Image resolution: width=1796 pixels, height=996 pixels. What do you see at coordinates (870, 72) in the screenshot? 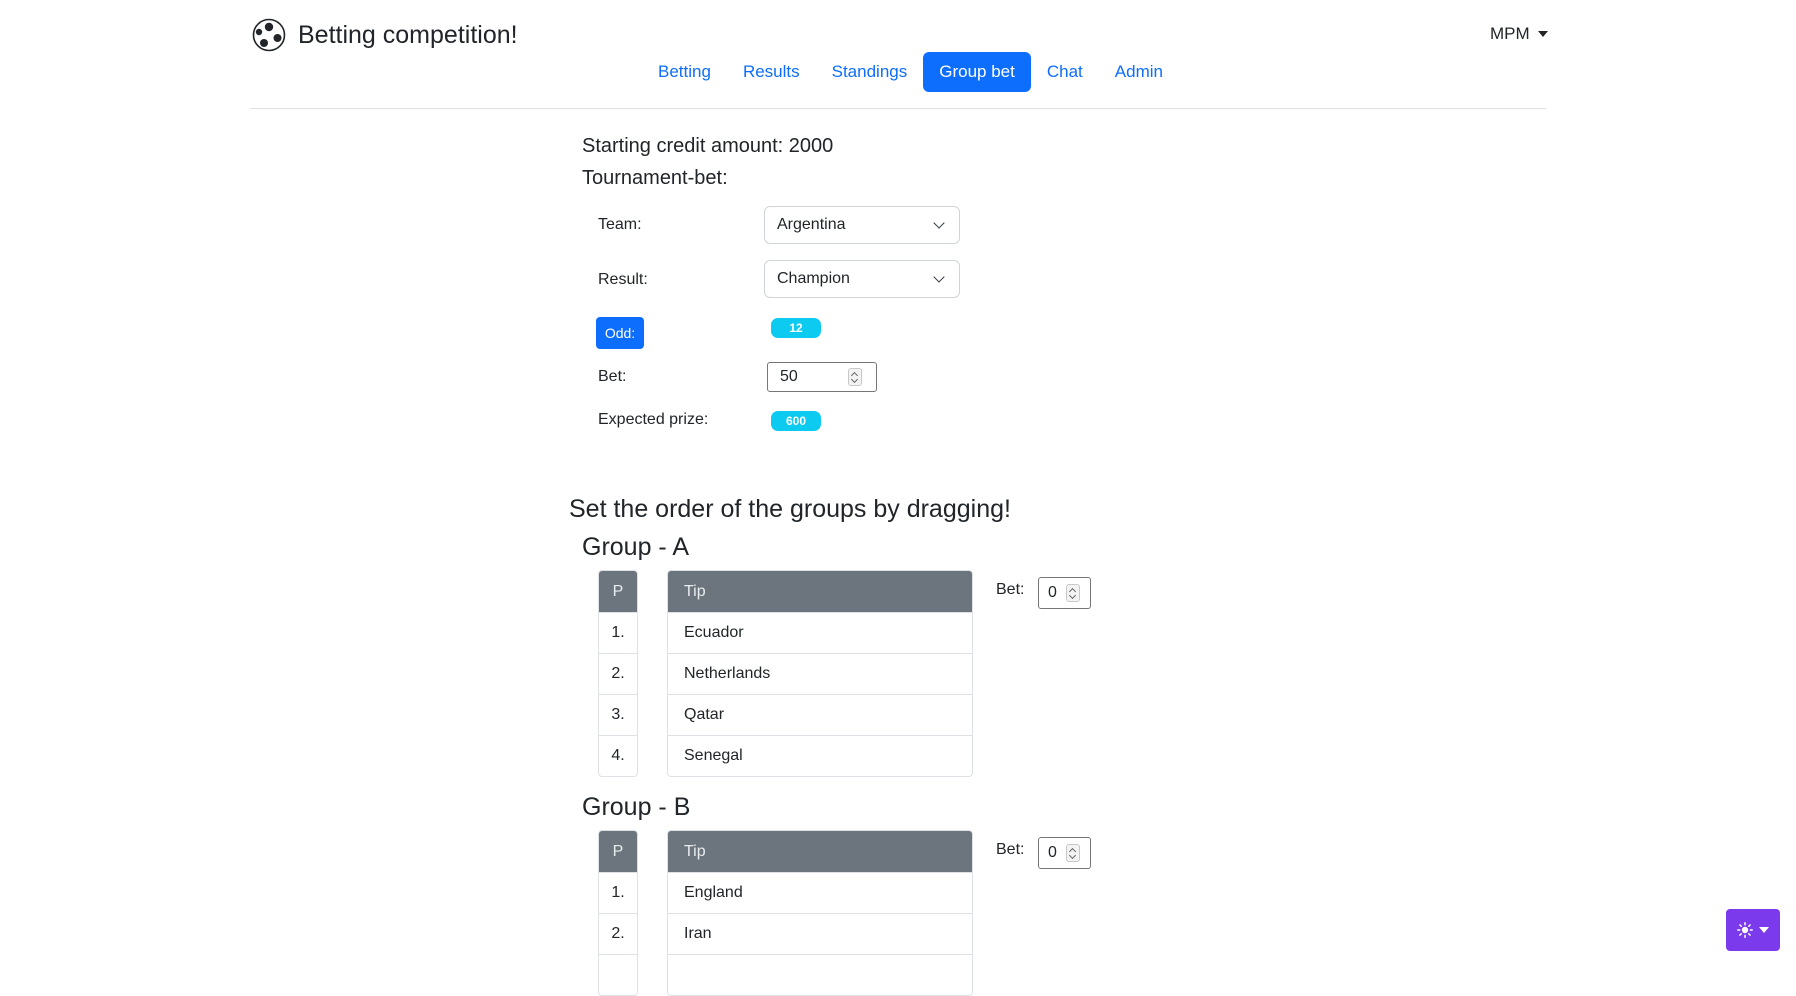
I see `nav-standings: Standings` at bounding box center [870, 72].